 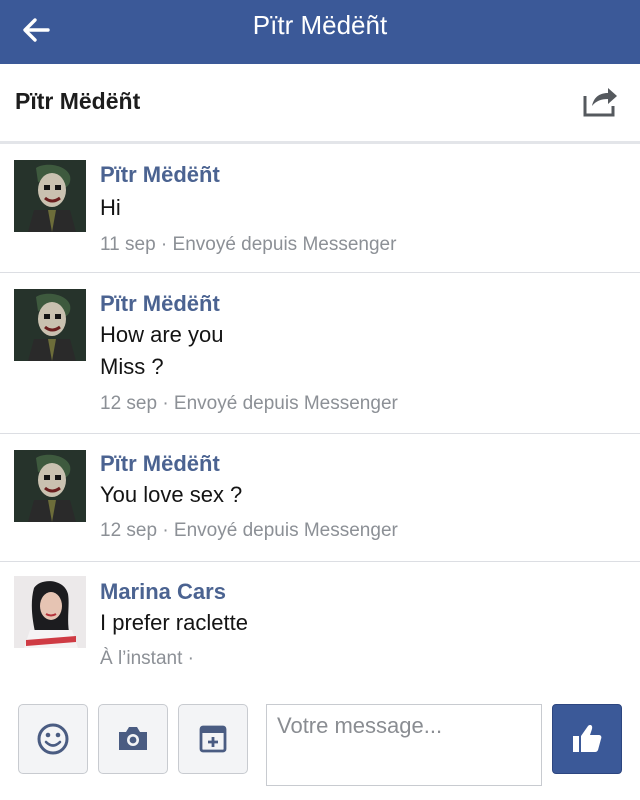 I want to click on smiley-icon, so click(x=53, y=739).